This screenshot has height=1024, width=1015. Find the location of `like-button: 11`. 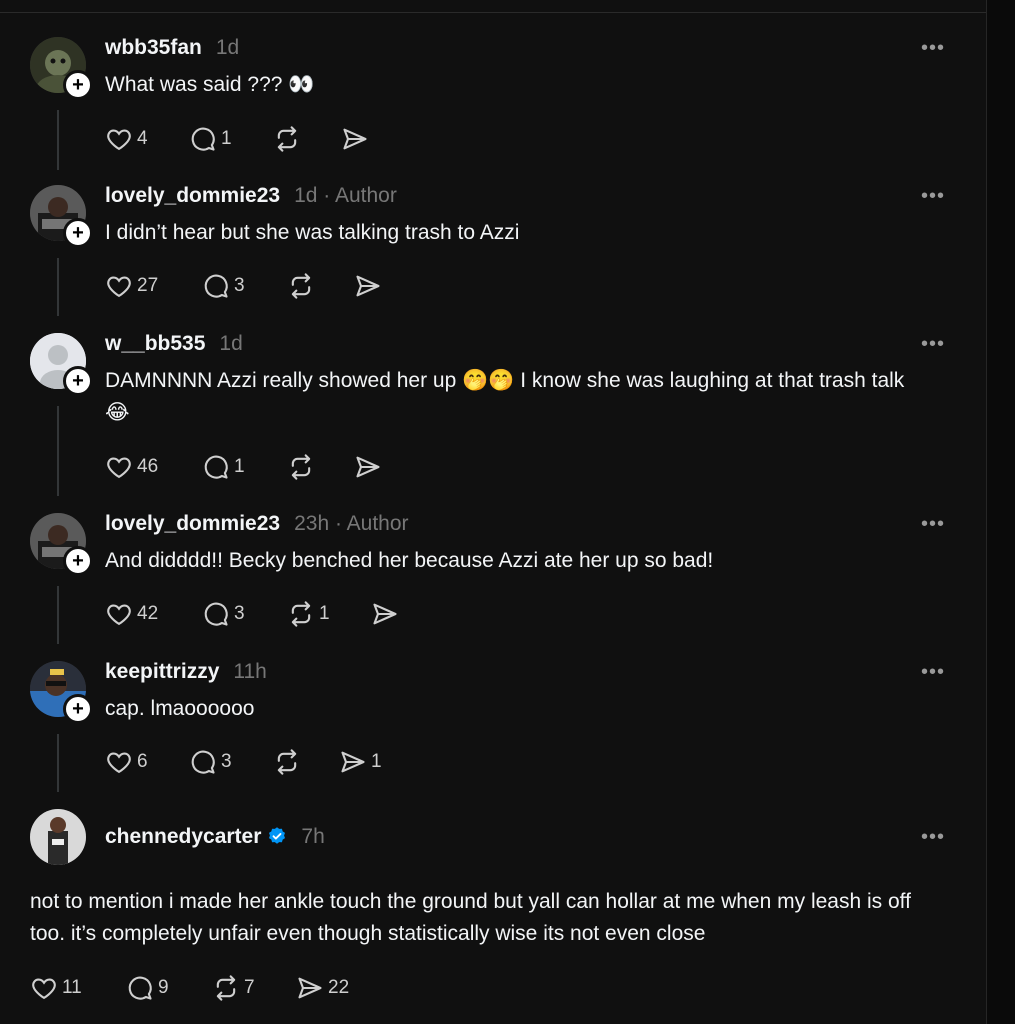

like-button: 11 is located at coordinates (56, 988).